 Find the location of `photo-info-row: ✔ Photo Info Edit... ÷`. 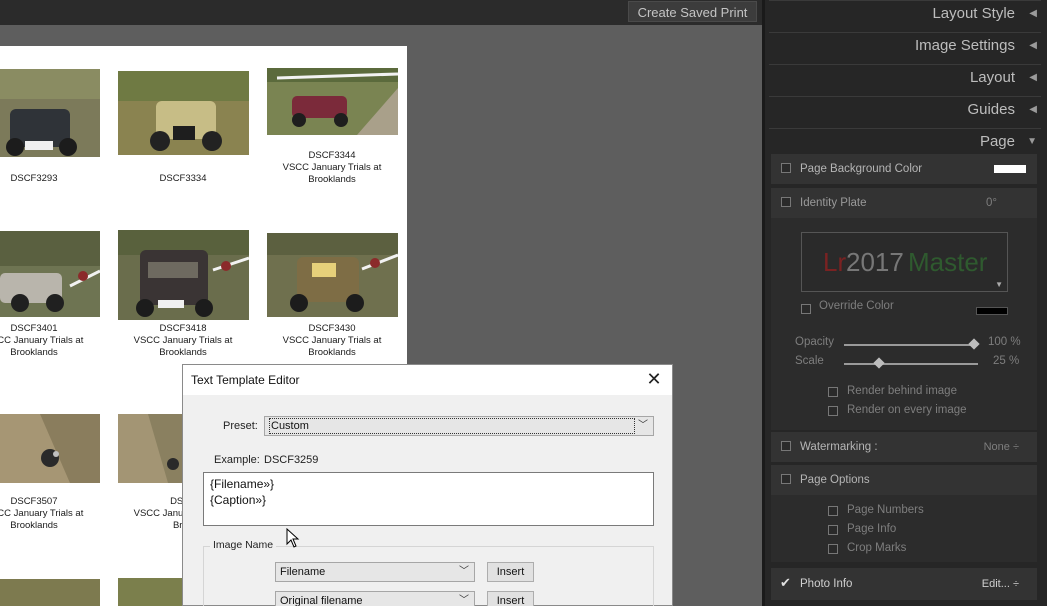

photo-info-row: ✔ Photo Info Edit... ÷ is located at coordinates (904, 584).